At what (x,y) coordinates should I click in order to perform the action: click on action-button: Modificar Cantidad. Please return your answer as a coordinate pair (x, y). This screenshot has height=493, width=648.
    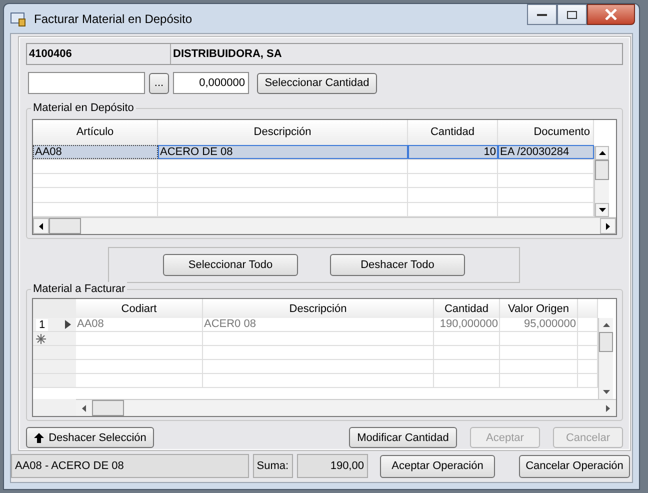
    Looking at the image, I should click on (403, 437).